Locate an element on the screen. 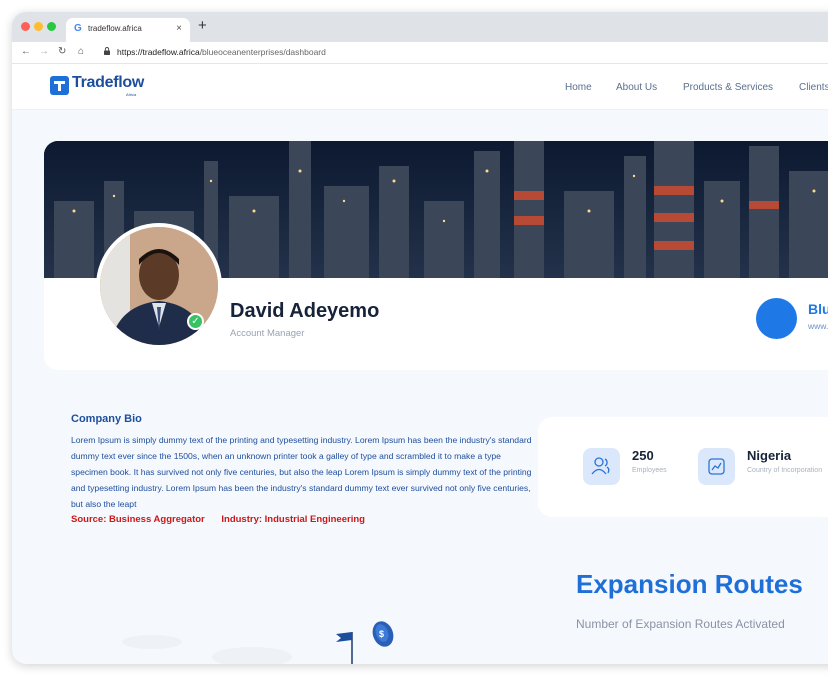 The image size is (828, 676). tab-title: tradeflow.africa is located at coordinates (115, 28).